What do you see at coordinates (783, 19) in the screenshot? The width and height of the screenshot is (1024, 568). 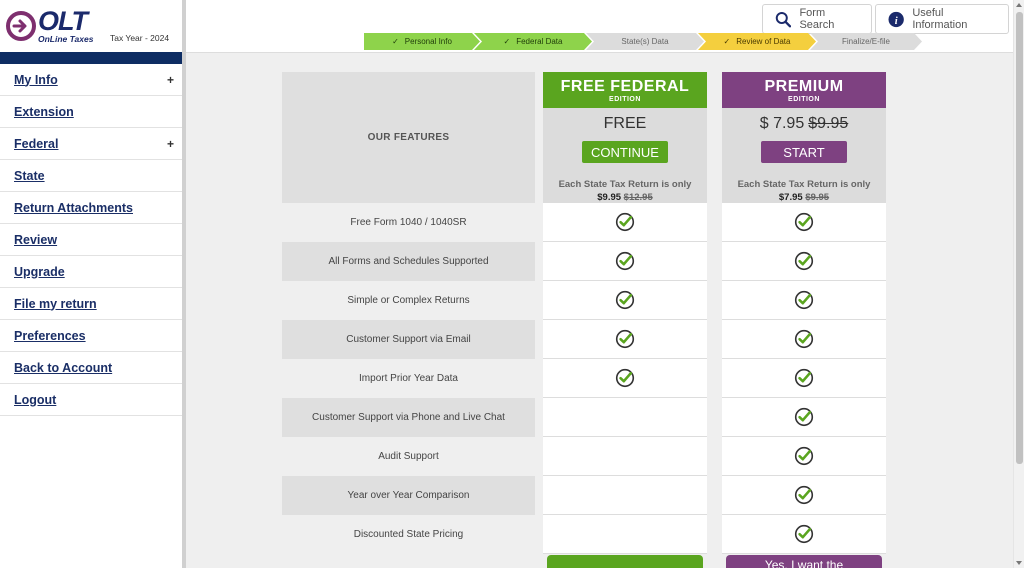 I see `search-icon` at bounding box center [783, 19].